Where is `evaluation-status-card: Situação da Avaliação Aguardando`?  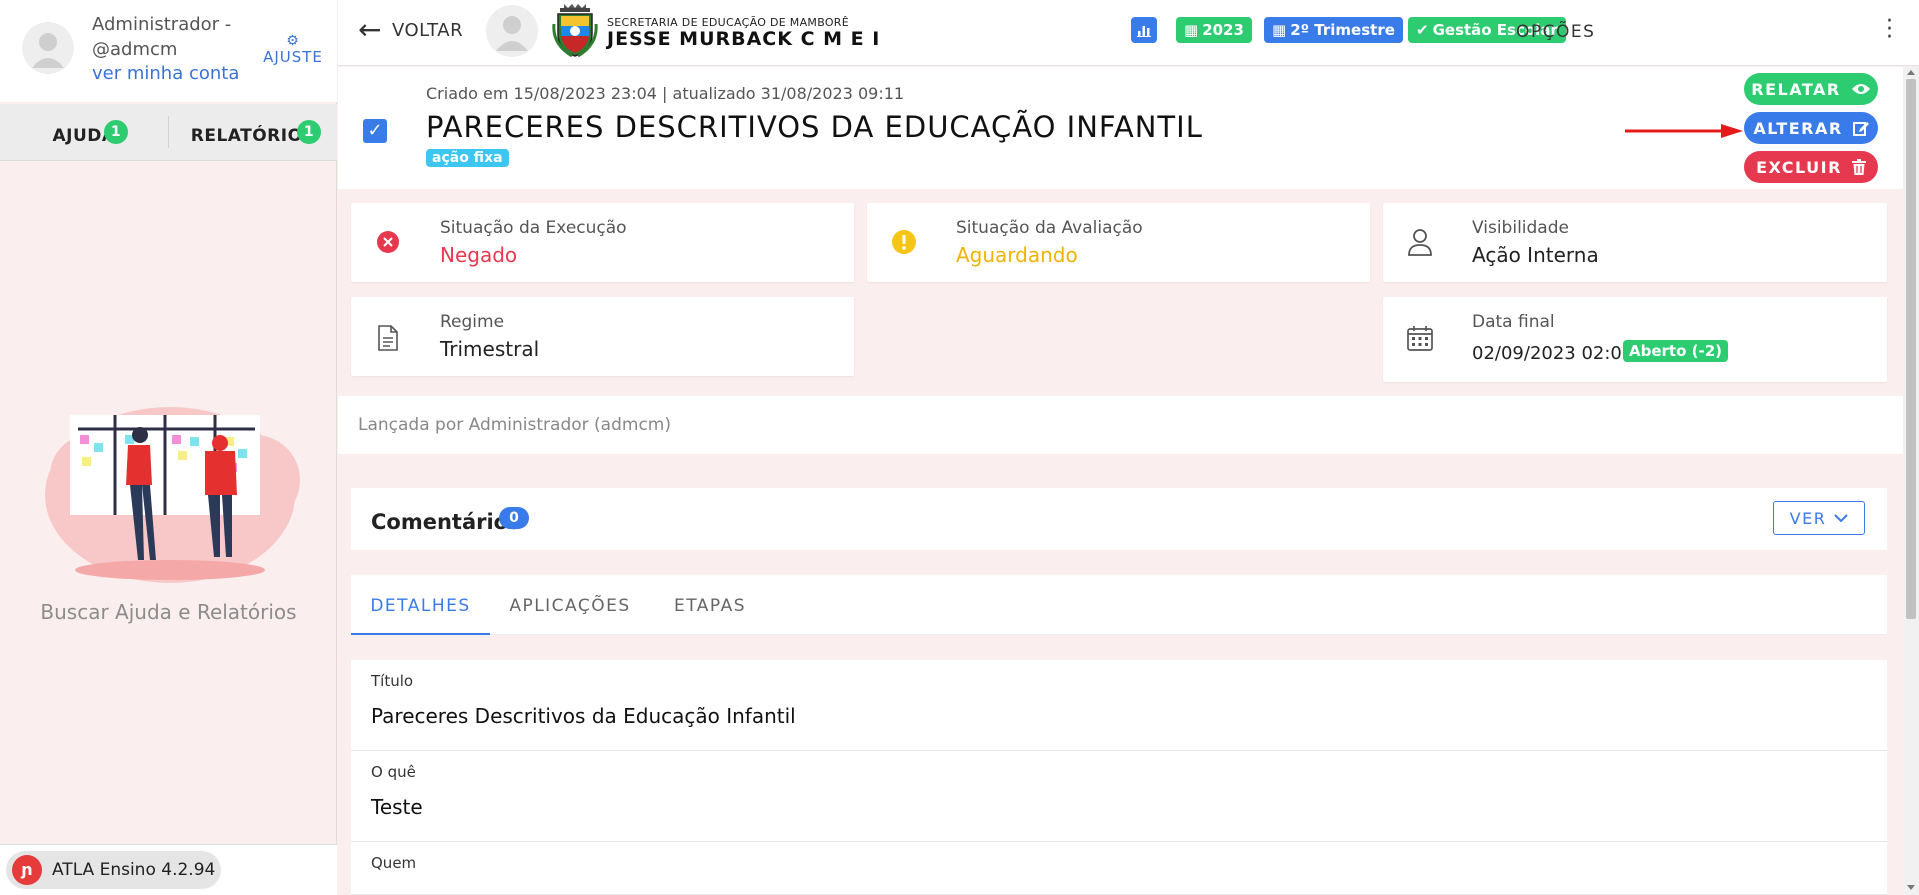 evaluation-status-card: Situação da Avaliação Aguardando is located at coordinates (1118, 242).